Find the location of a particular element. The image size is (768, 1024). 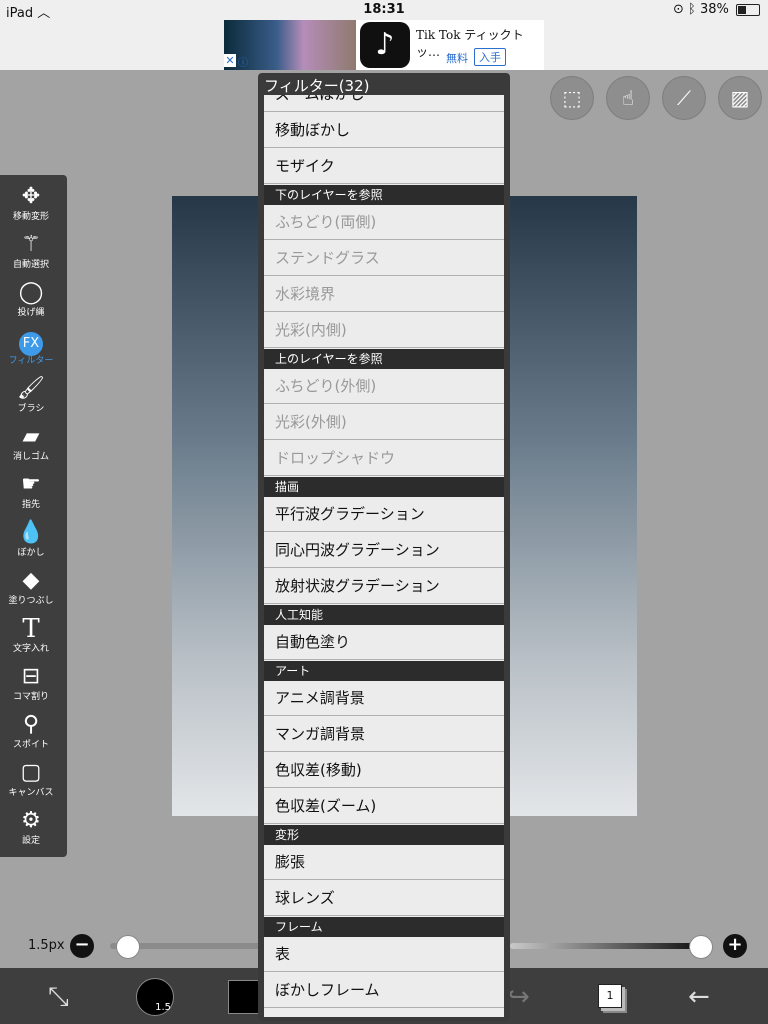

filter-item: 色収差(移動) is located at coordinates (384, 770).